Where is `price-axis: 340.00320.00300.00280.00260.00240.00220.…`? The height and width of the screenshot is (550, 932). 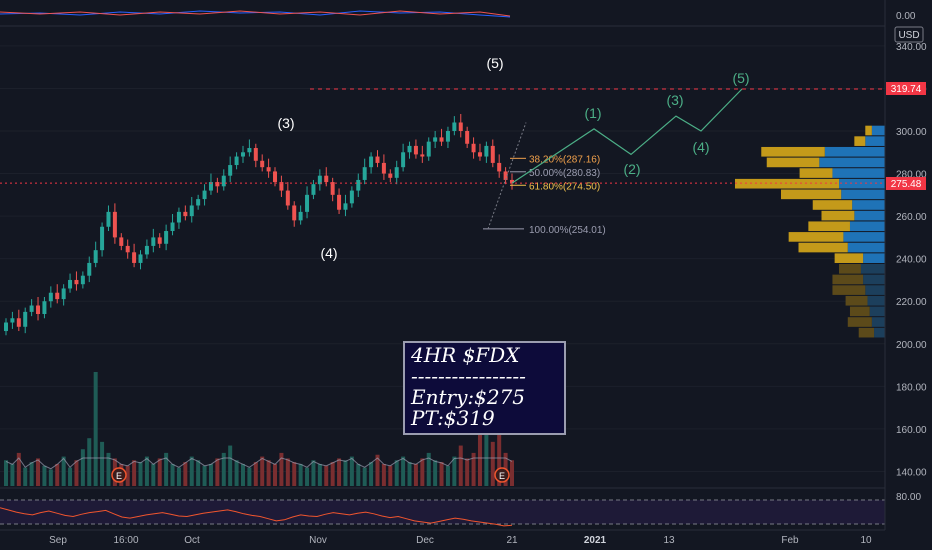 price-axis: 340.00320.00300.00280.00260.00240.00220.… is located at coordinates (905, 265).